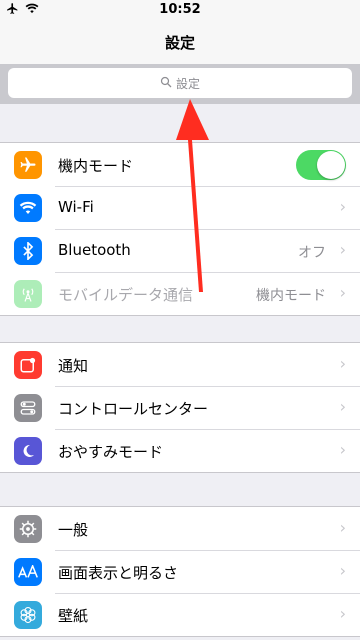  I want to click on search-input: 設定, so click(180, 83).